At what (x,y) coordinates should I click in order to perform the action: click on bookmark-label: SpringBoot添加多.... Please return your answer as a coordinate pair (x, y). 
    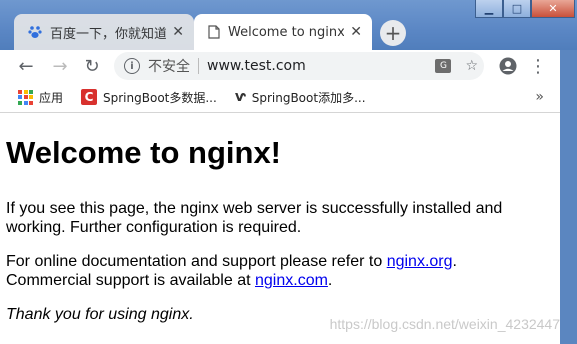
    Looking at the image, I should click on (308, 97).